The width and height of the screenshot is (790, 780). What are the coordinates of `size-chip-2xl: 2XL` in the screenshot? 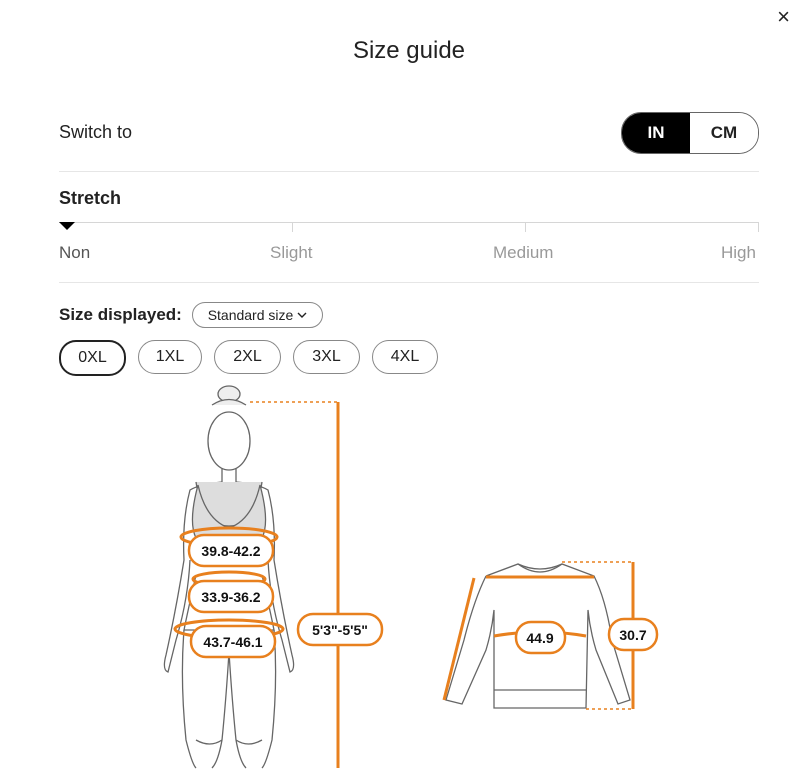 It's located at (247, 357).